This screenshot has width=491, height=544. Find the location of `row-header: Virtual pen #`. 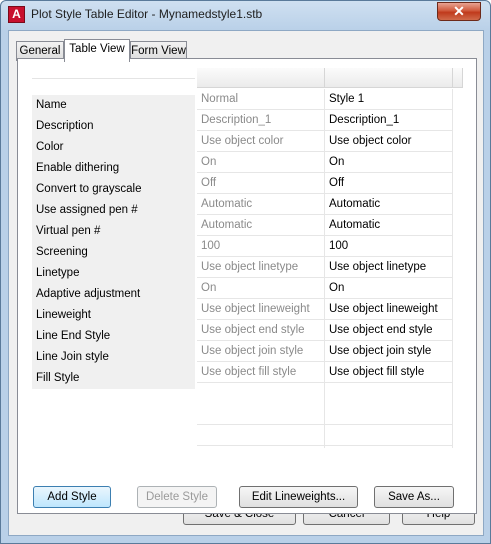

row-header: Virtual pen # is located at coordinates (113, 231).